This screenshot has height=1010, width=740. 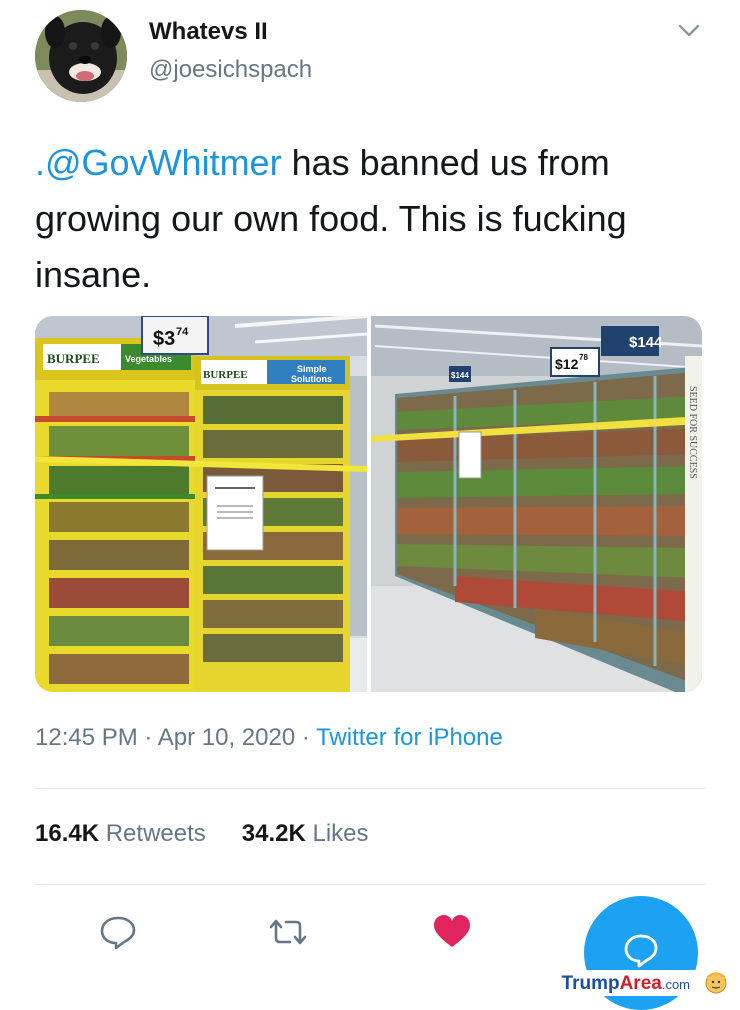 What do you see at coordinates (225, 375) in the screenshot?
I see `brand-label-2: BURPEE` at bounding box center [225, 375].